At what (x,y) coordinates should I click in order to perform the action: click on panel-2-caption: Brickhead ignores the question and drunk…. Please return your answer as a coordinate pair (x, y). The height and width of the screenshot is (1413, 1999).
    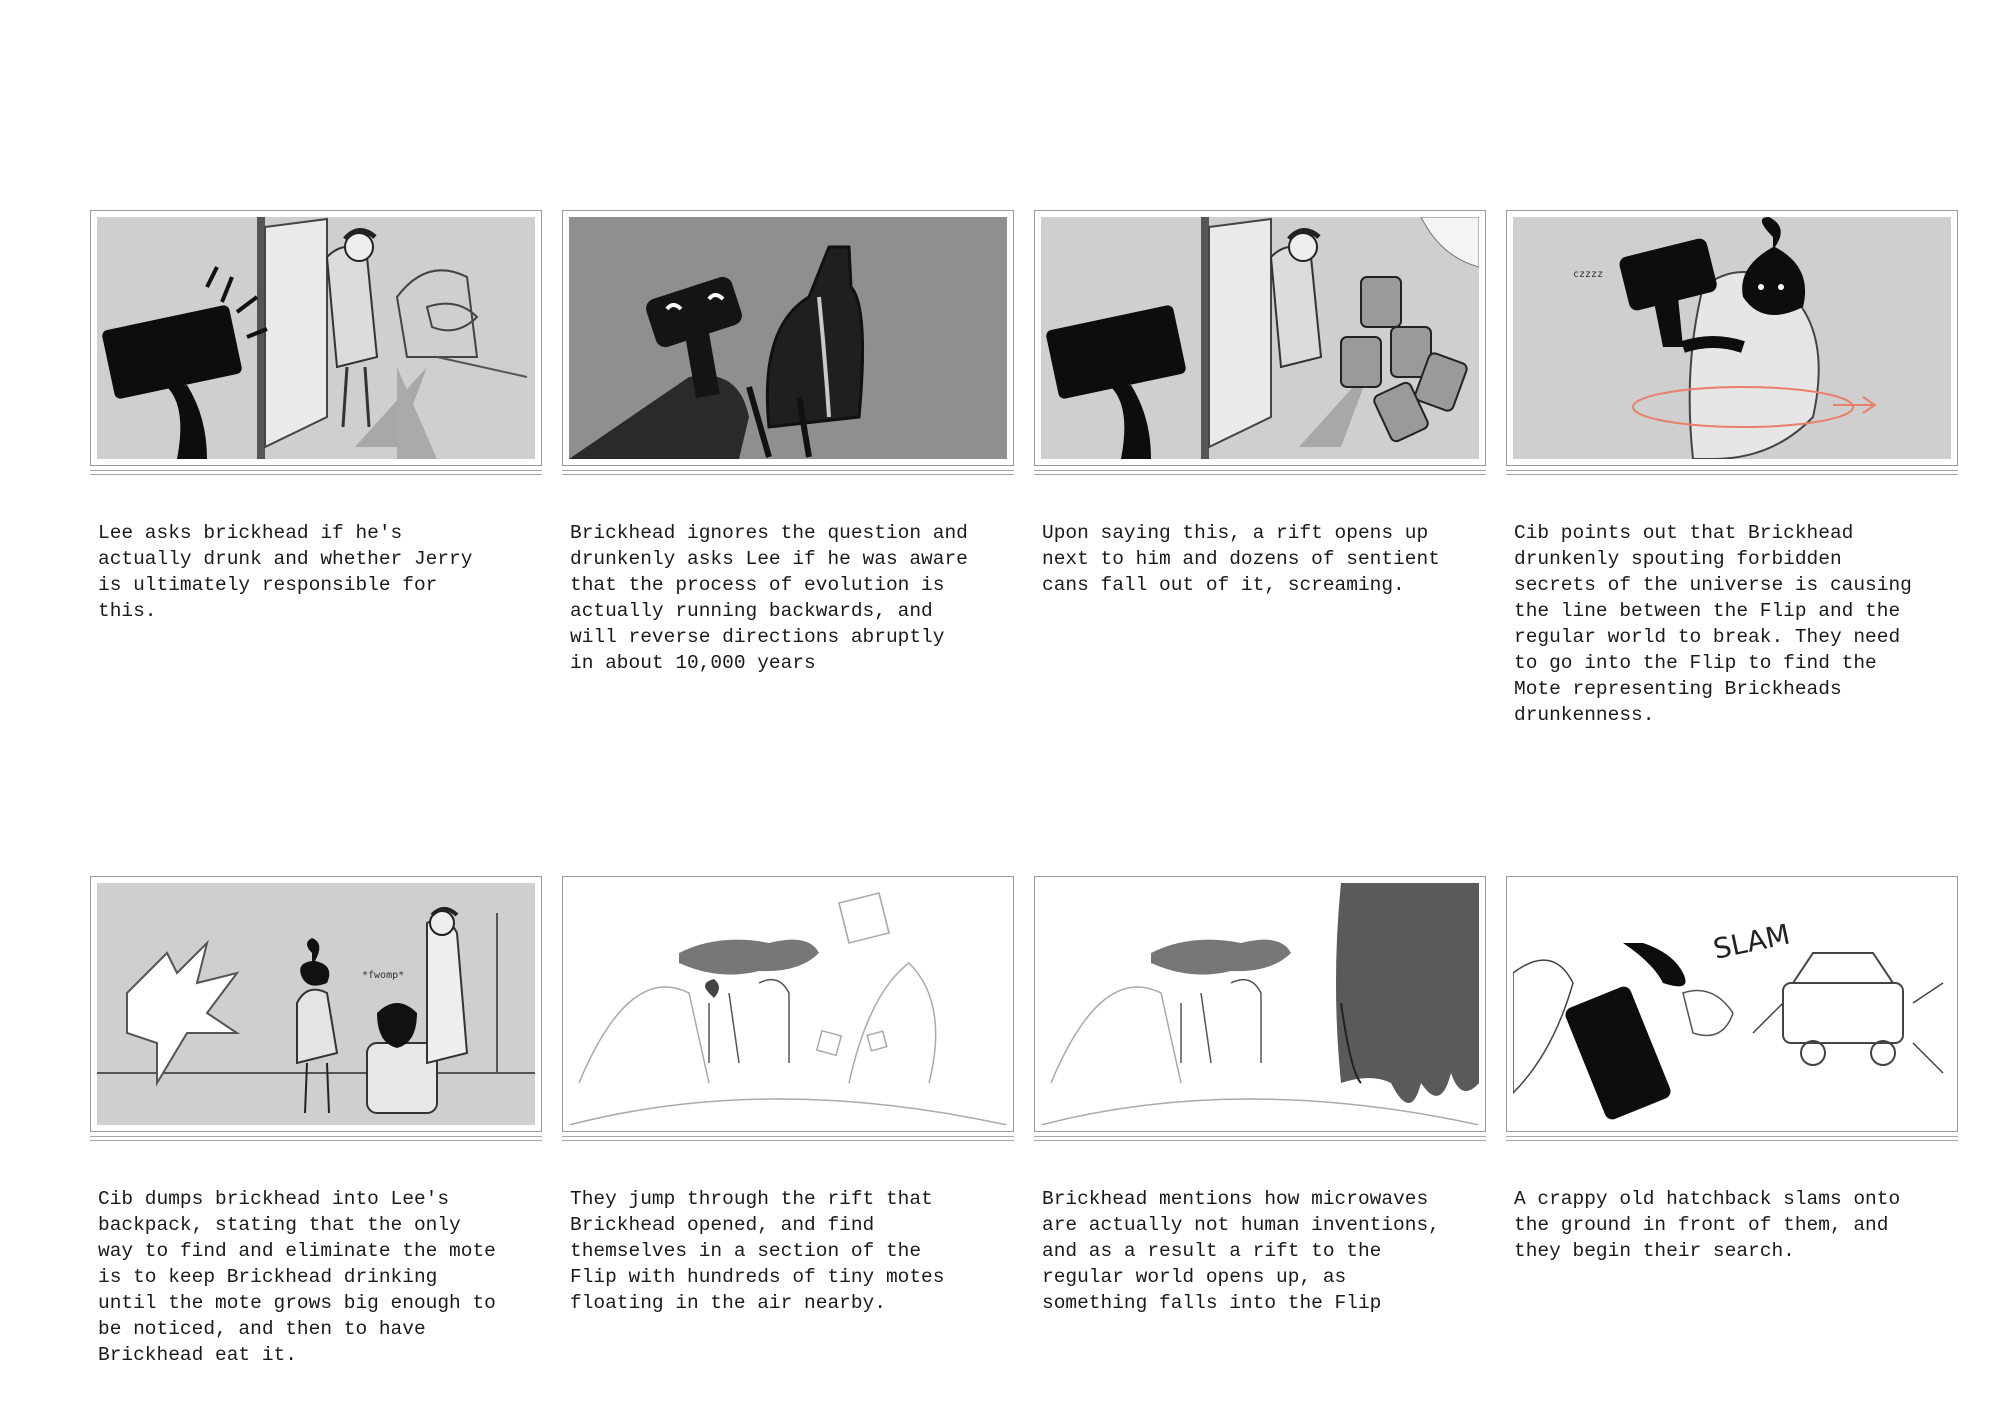
    Looking at the image, I should click on (769, 598).